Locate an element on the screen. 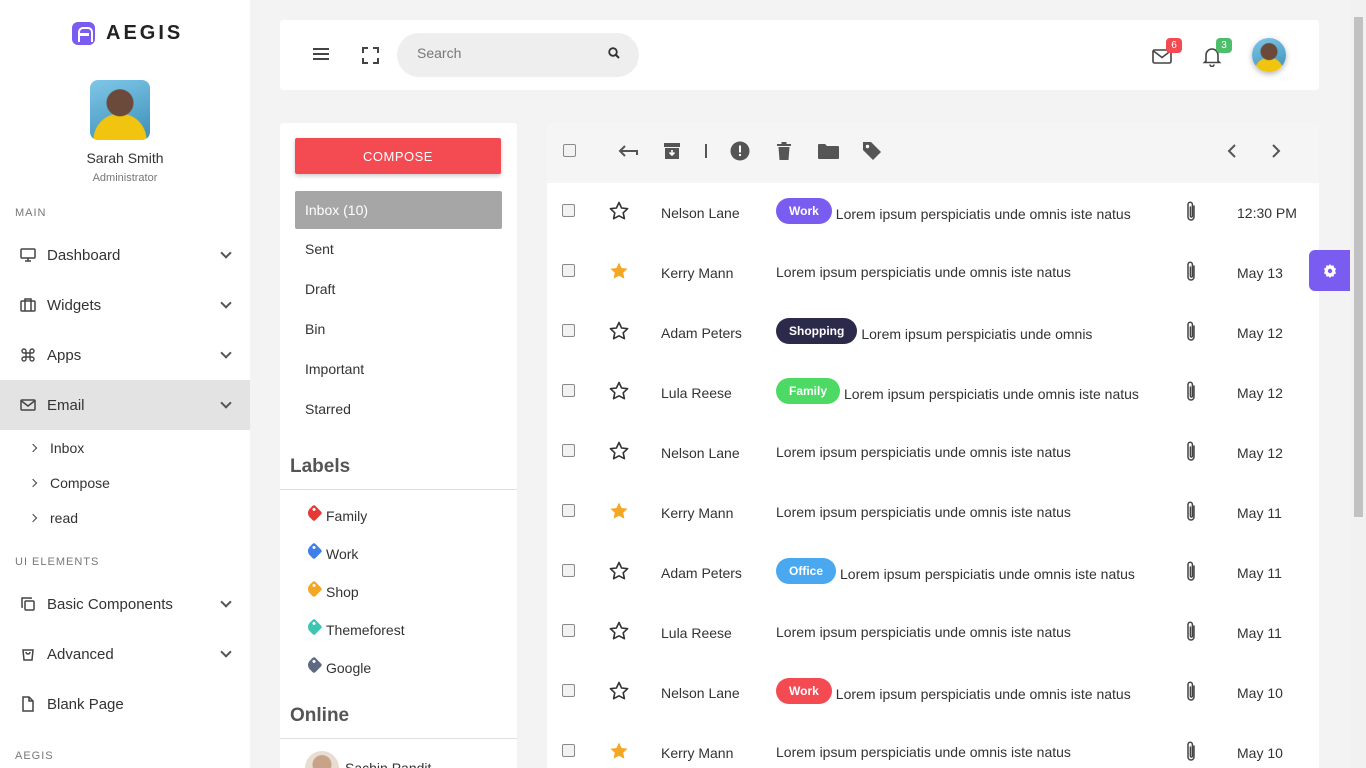  sidebar-subitem-compose: Compose is located at coordinates (69, 483).